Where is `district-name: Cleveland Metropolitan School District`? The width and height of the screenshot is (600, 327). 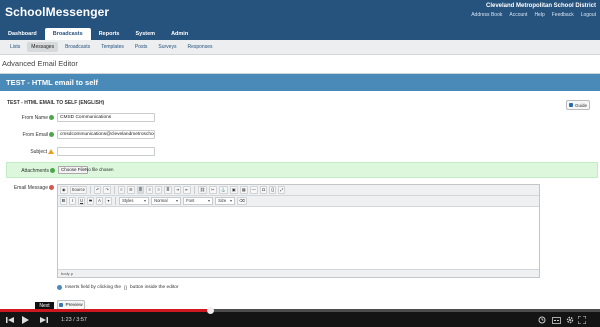
district-name: Cleveland Metropolitan School District is located at coordinates (540, 6).